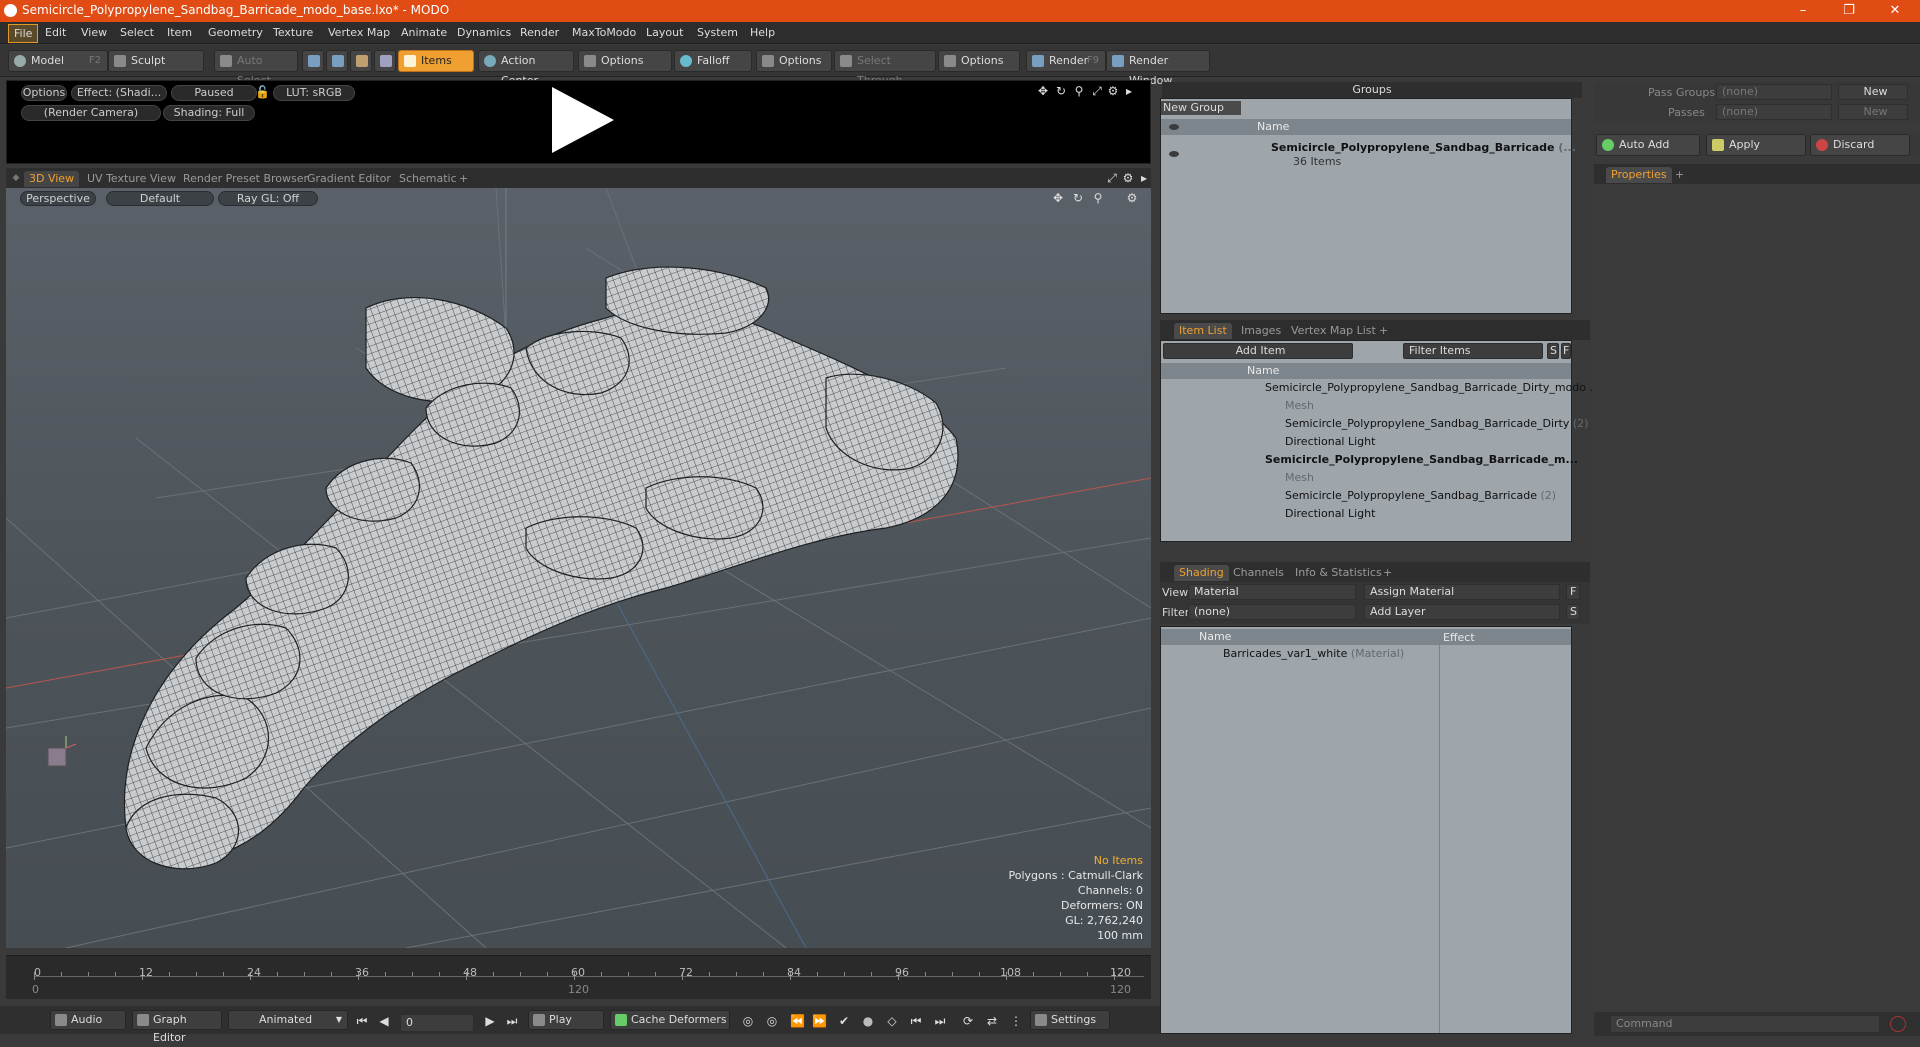 The image size is (1920, 1047). Describe the element at coordinates (1258, 351) in the screenshot. I see `add-item-dropdown: Add Item` at that location.